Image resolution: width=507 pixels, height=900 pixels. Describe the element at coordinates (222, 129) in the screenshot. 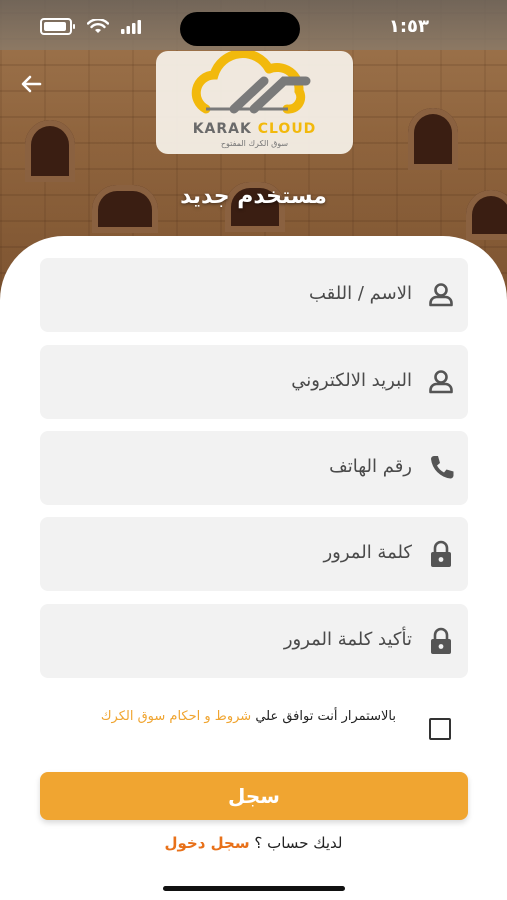

I see `logo-word-karak: KARAK` at that location.